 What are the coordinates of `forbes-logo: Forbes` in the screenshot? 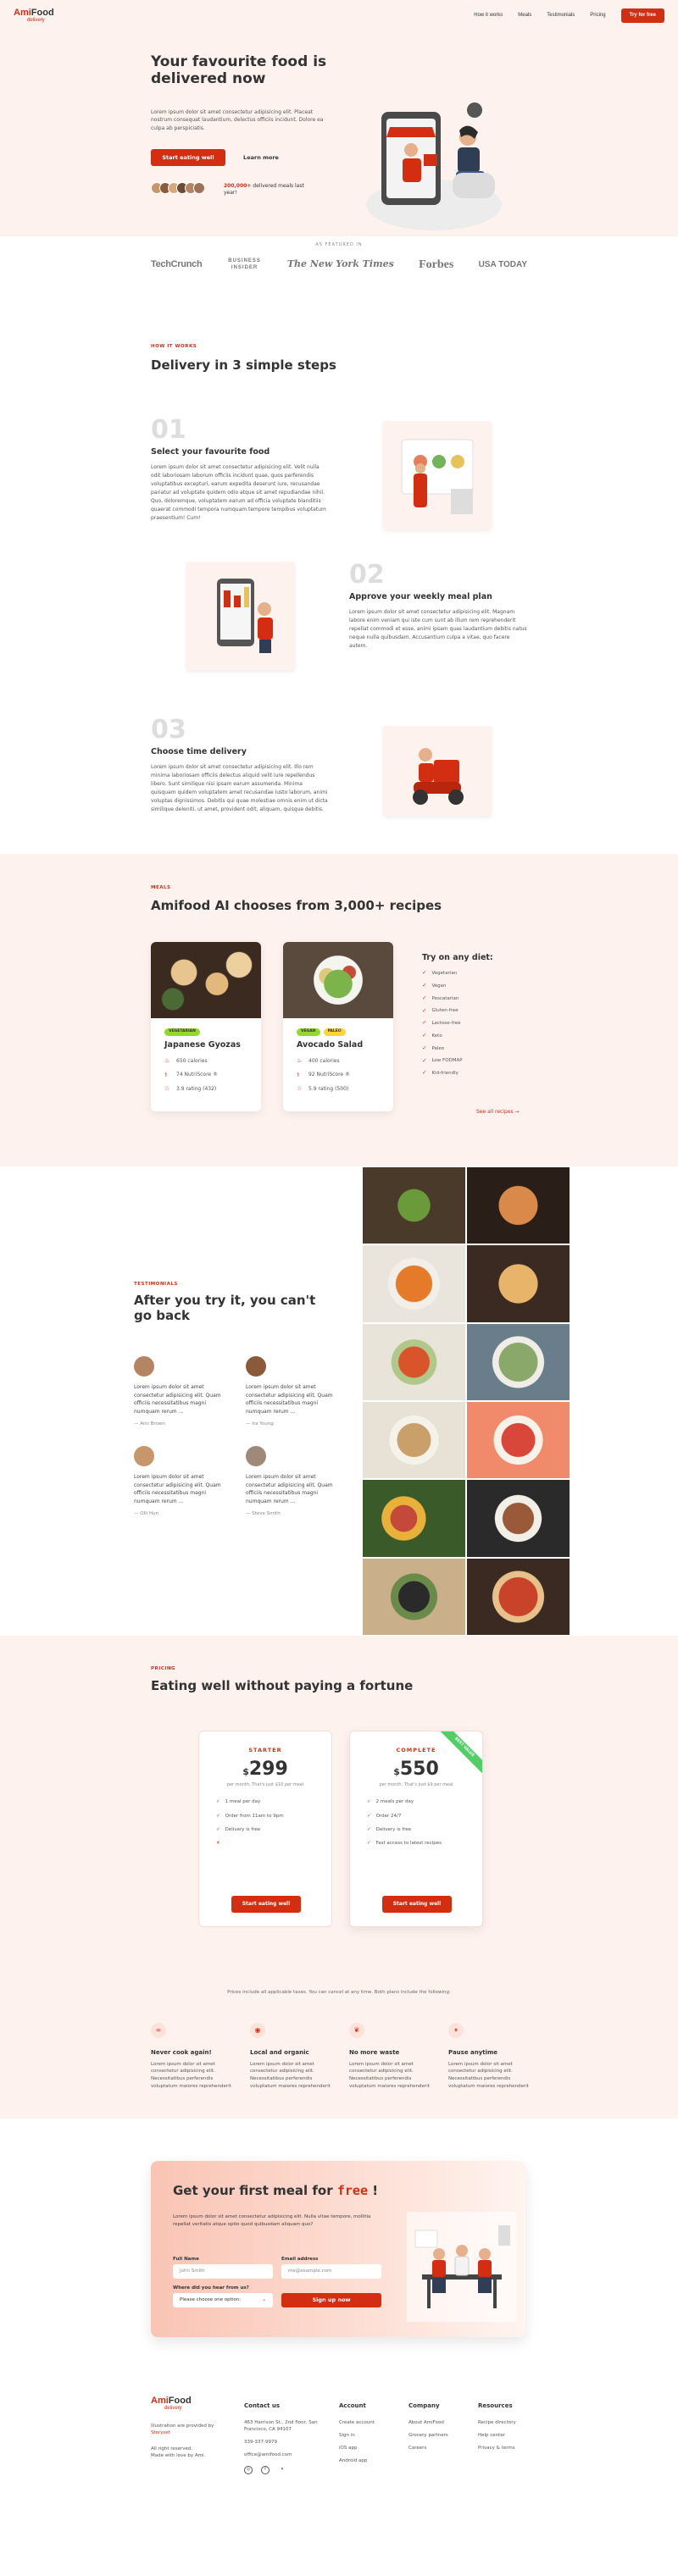 It's located at (436, 264).